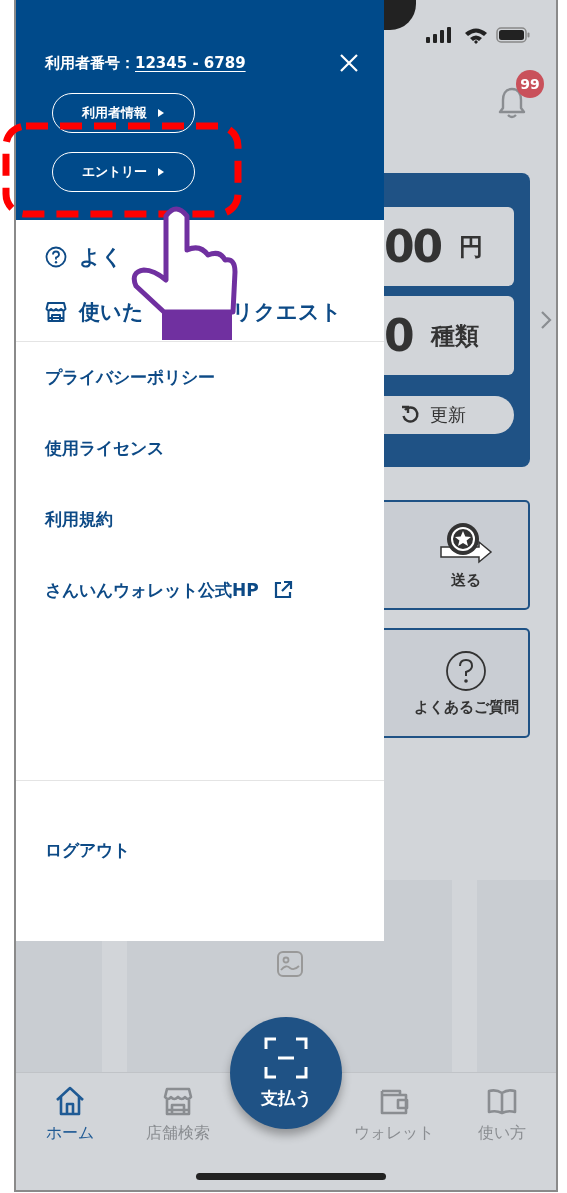 The image size is (567, 1193). What do you see at coordinates (286, 1057) in the screenshot?
I see `scan-icon` at bounding box center [286, 1057].